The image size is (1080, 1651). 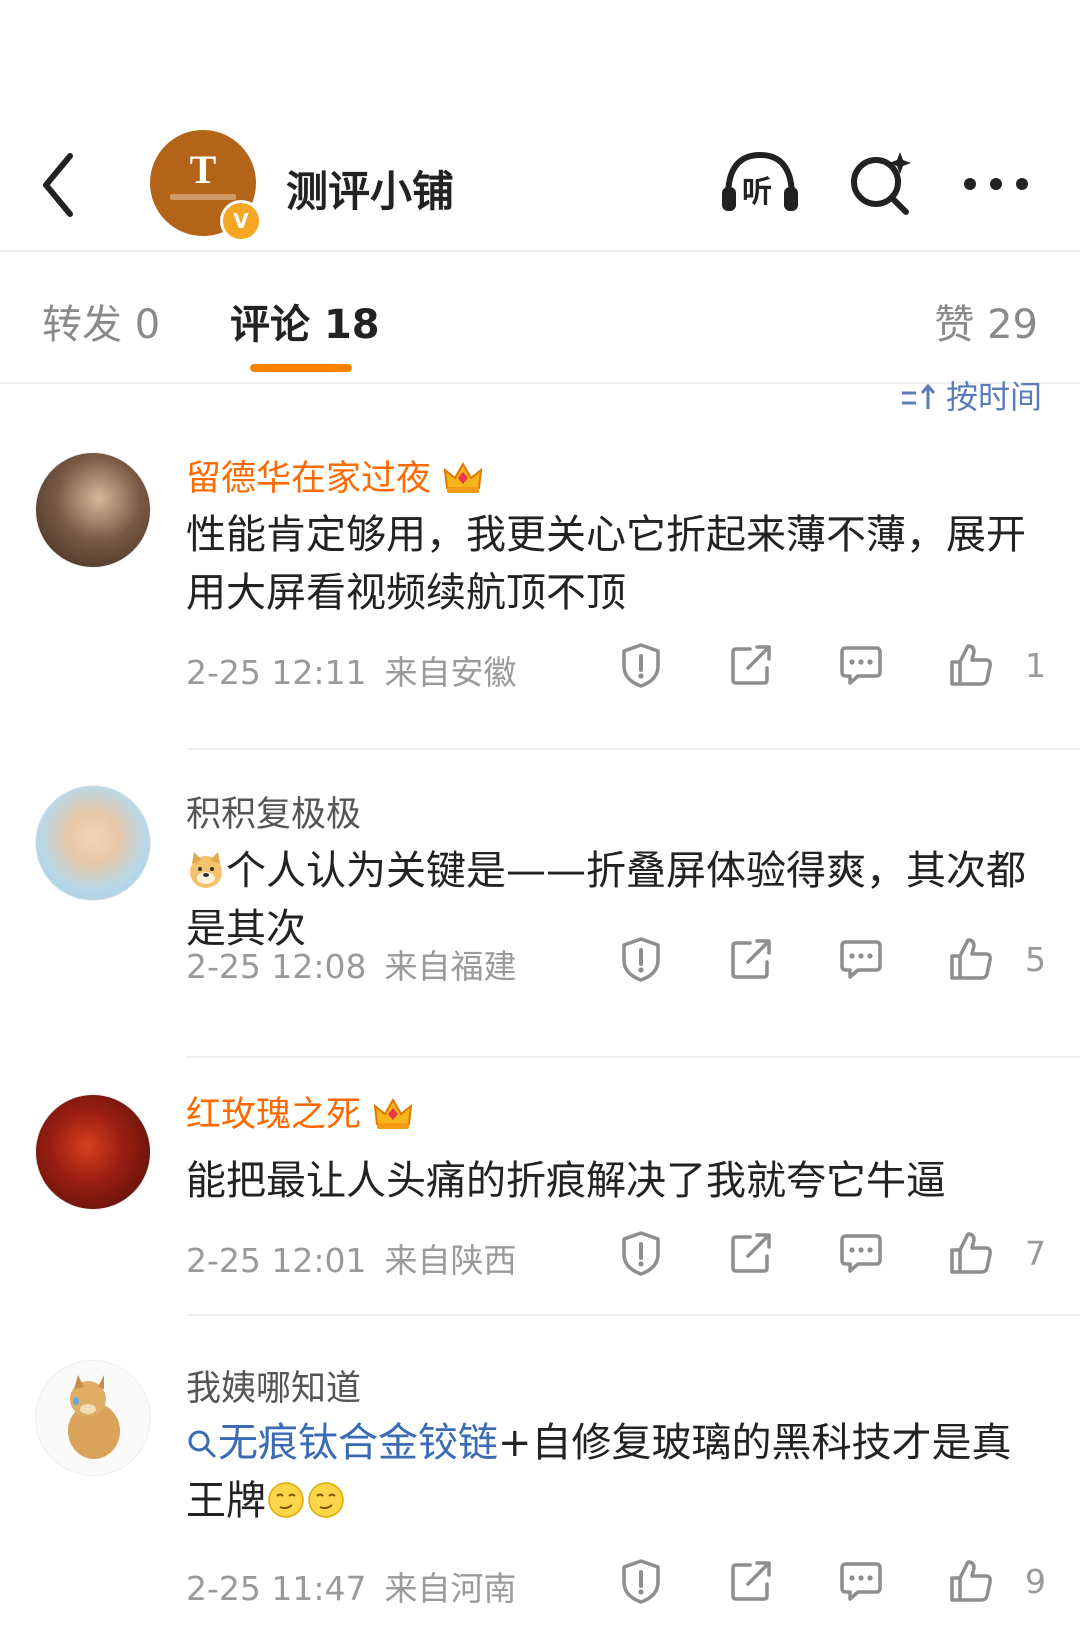 What do you see at coordinates (351, 325) in the screenshot?
I see `tab-count: 18` at bounding box center [351, 325].